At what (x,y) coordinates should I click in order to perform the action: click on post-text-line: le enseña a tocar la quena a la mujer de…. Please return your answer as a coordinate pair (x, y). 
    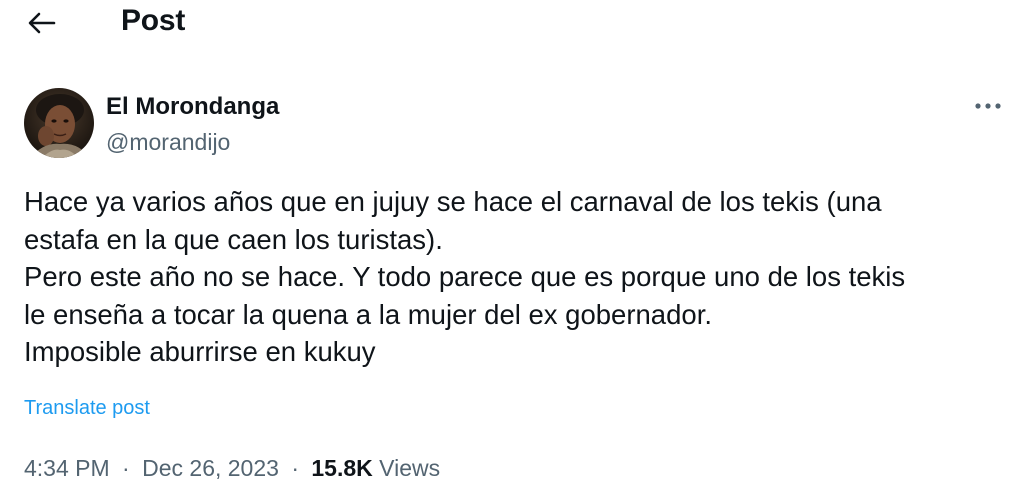
    Looking at the image, I should click on (368, 314).